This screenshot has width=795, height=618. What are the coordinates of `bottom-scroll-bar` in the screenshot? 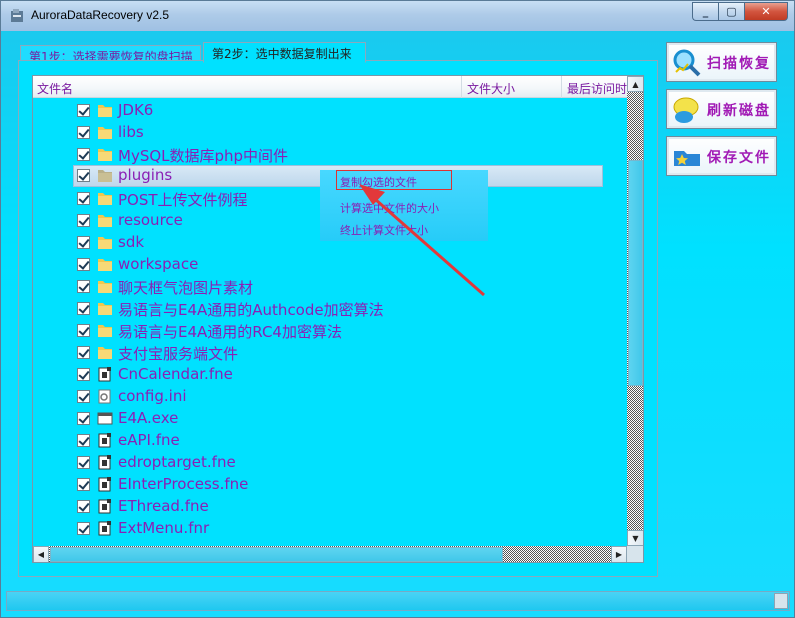 It's located at (398, 601).